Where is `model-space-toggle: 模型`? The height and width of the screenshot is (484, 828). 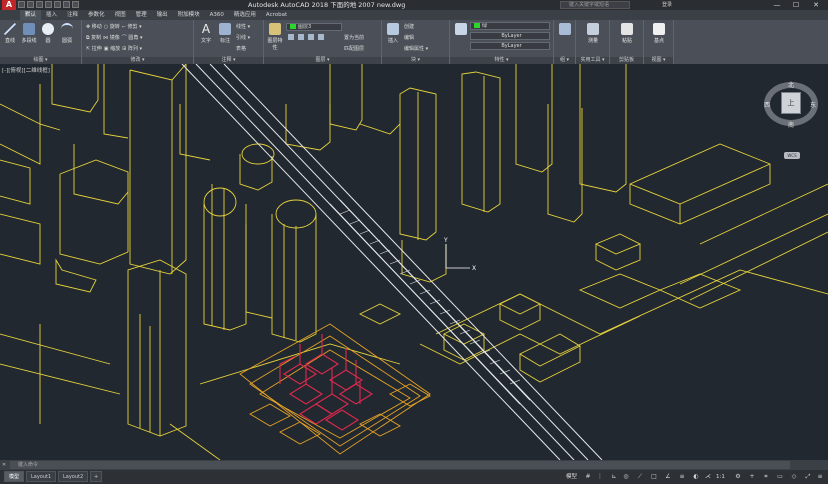
model-space-toggle: 模型 is located at coordinates (571, 477).